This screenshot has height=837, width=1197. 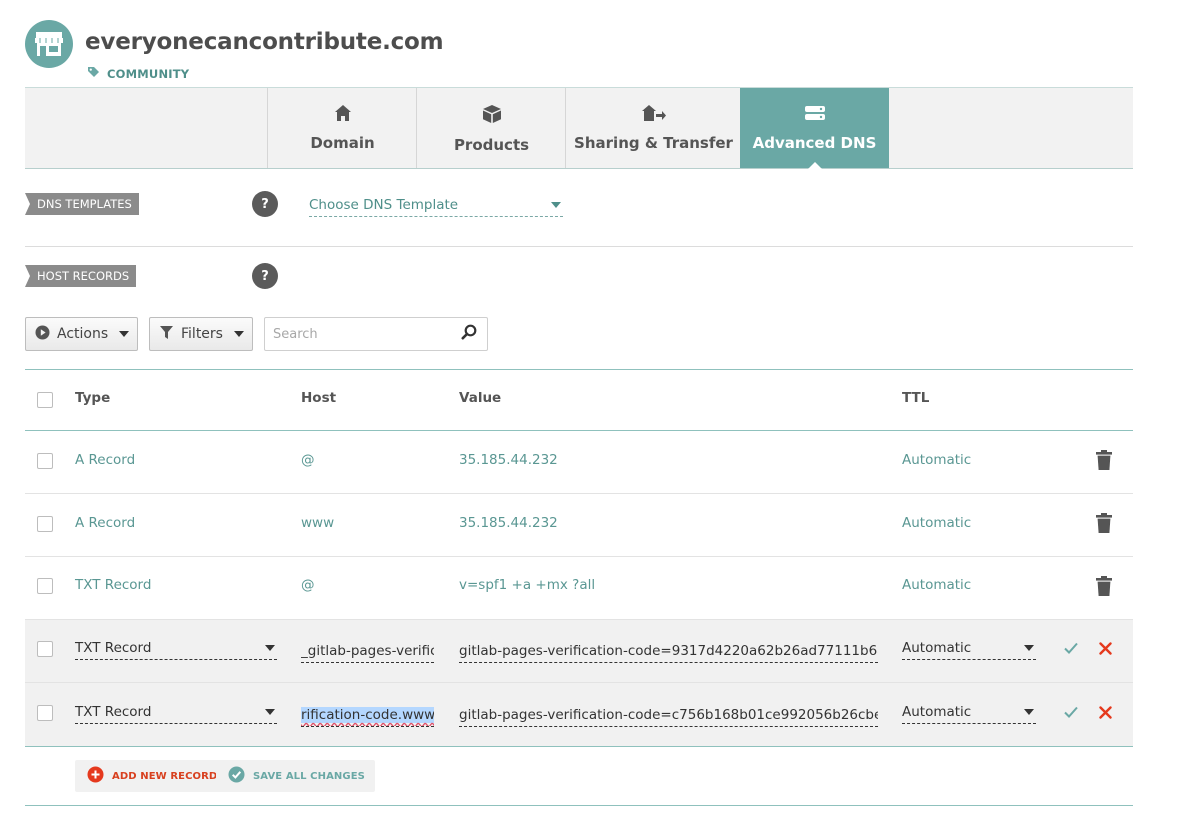 I want to click on domain-header: everyonecancontribute.com COMMUNITY, so click(x=579, y=54).